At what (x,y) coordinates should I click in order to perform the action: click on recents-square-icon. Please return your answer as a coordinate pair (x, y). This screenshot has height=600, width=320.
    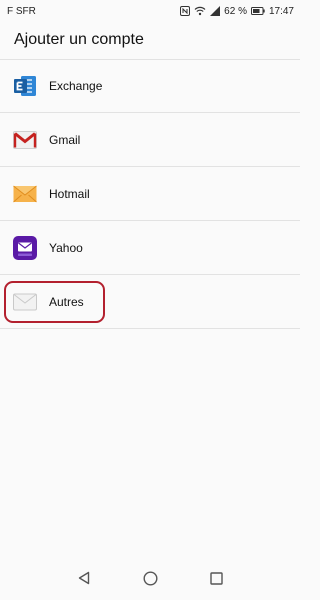
    Looking at the image, I should click on (216, 578).